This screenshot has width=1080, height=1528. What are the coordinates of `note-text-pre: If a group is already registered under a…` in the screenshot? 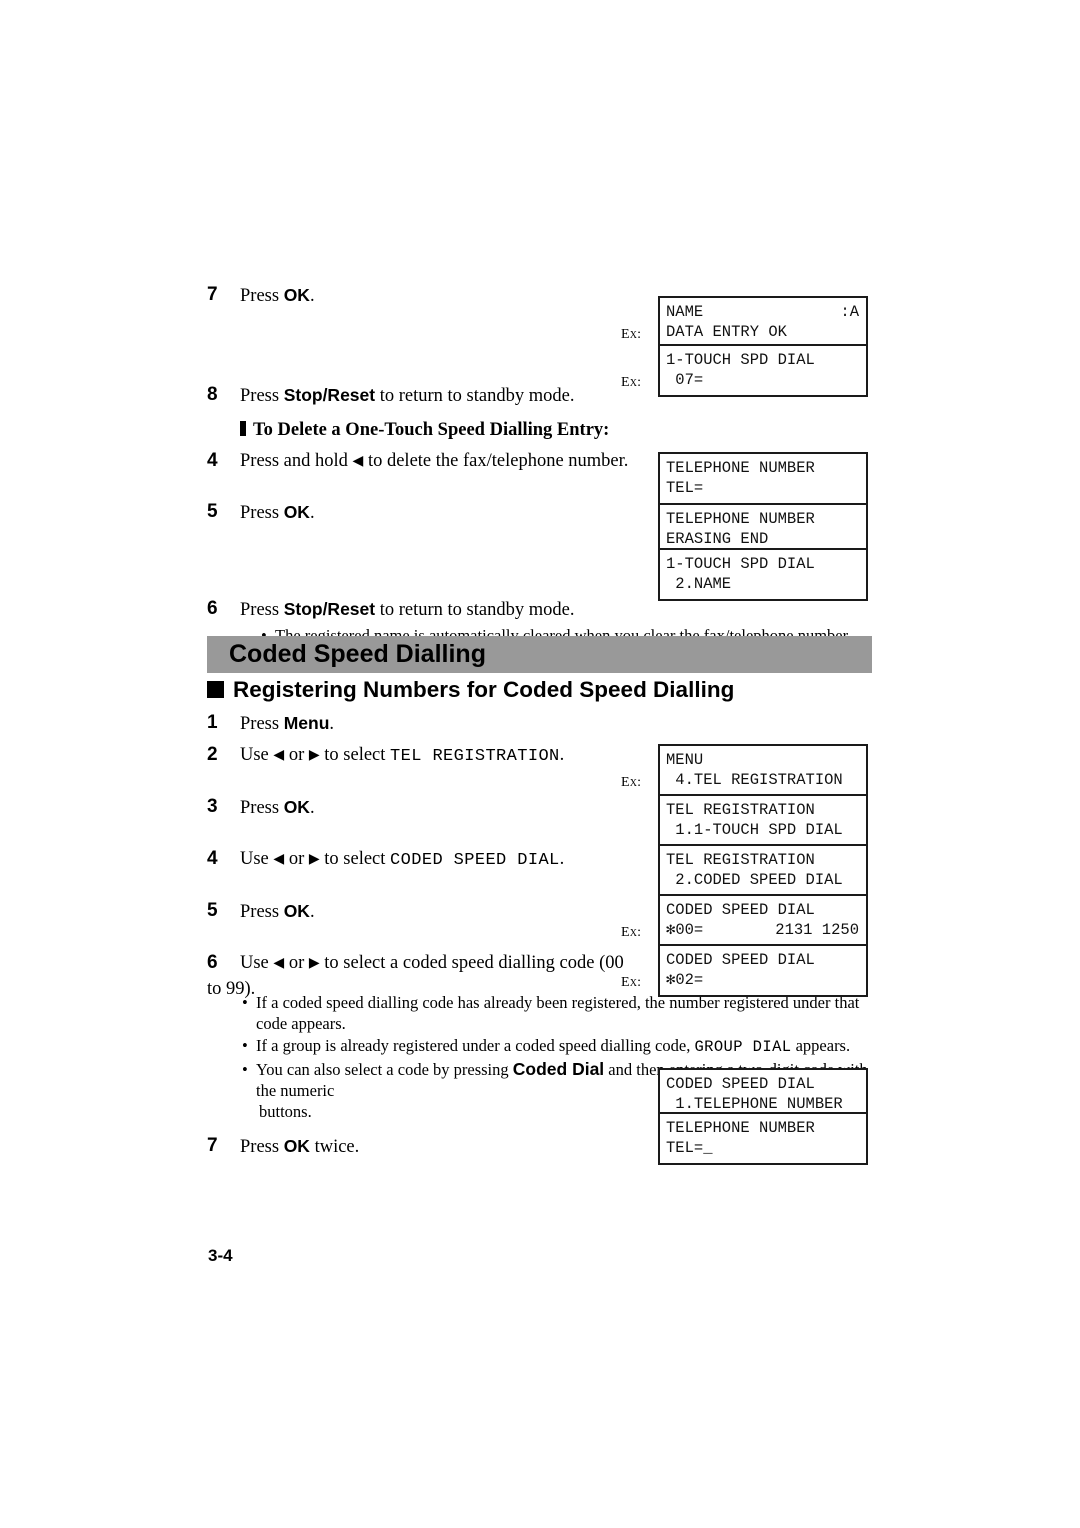 It's located at (475, 1045).